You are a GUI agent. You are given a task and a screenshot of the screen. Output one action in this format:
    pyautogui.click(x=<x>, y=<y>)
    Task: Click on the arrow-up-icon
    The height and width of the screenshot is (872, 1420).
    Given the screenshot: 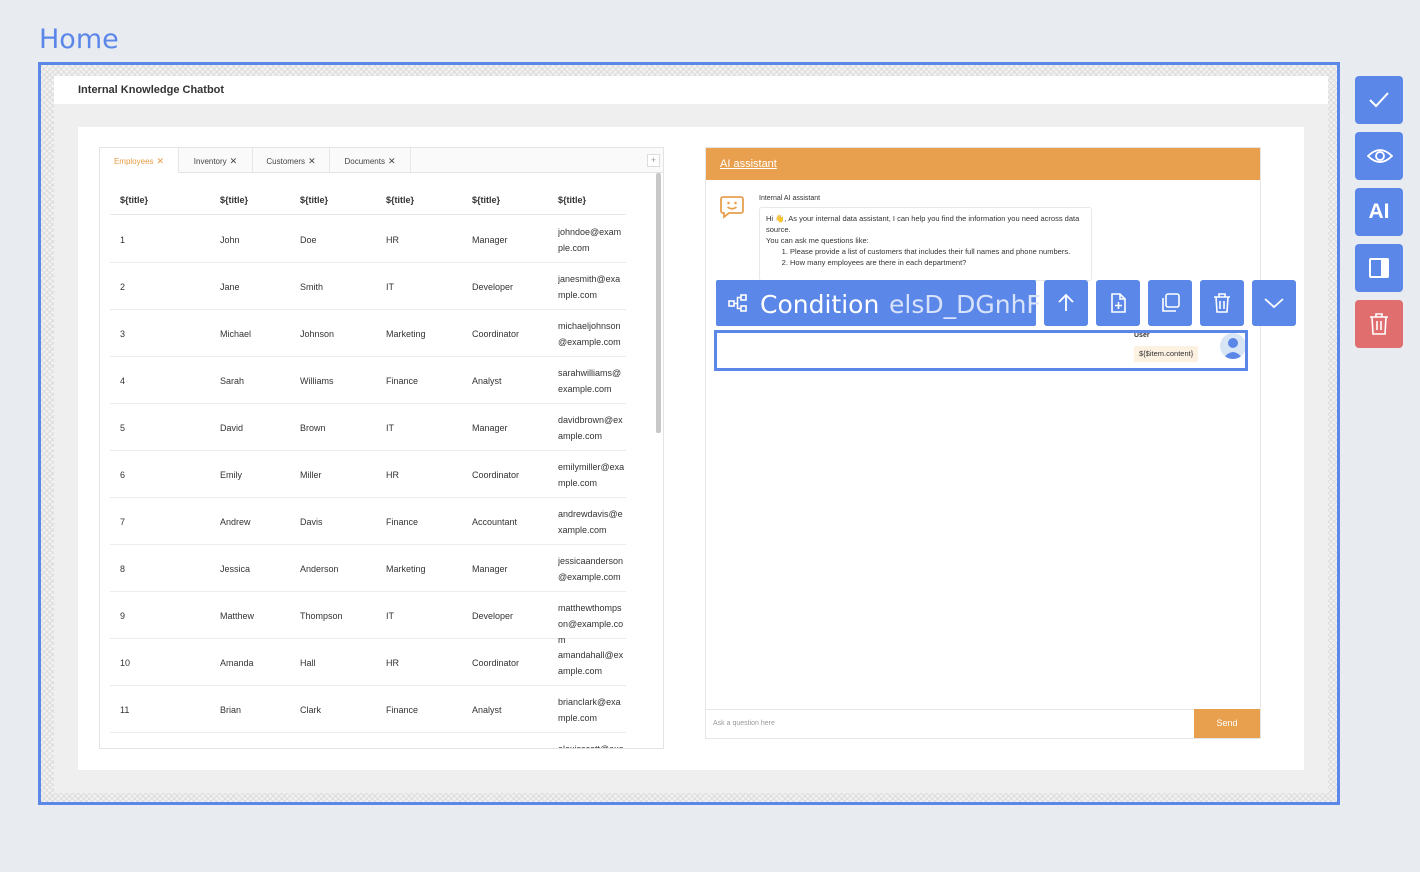 What is the action you would take?
    pyautogui.click(x=1066, y=302)
    